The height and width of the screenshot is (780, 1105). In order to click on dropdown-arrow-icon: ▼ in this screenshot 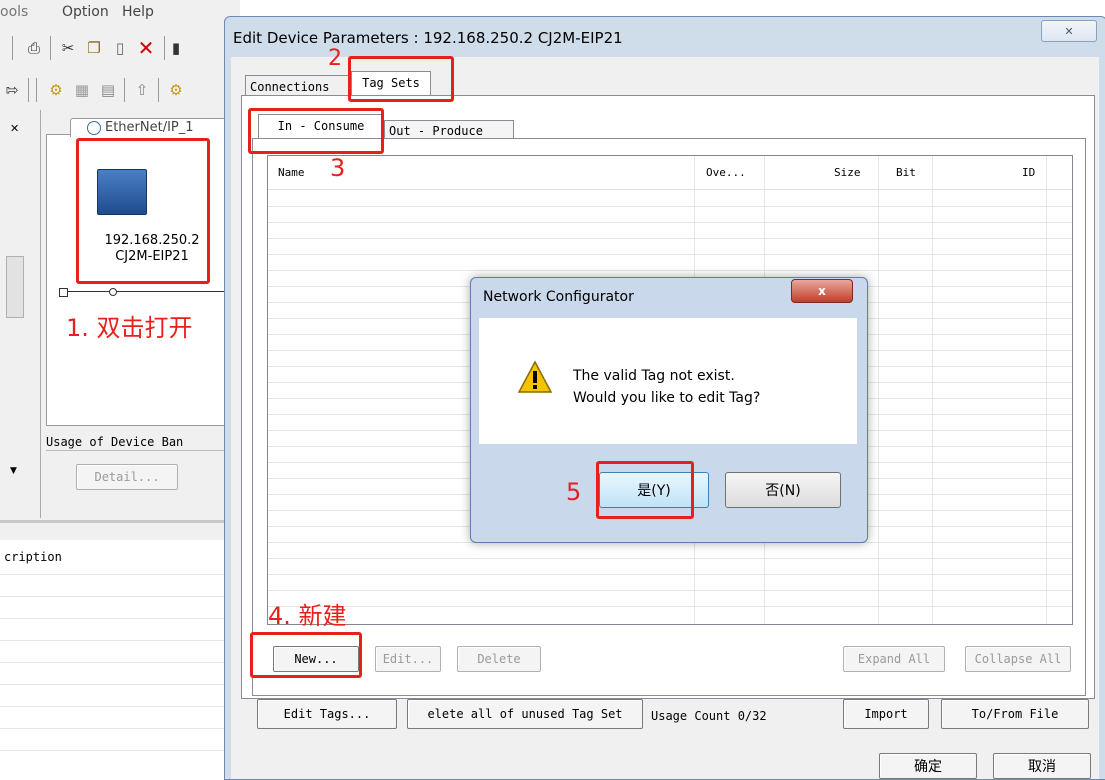, I will do `click(13, 471)`.